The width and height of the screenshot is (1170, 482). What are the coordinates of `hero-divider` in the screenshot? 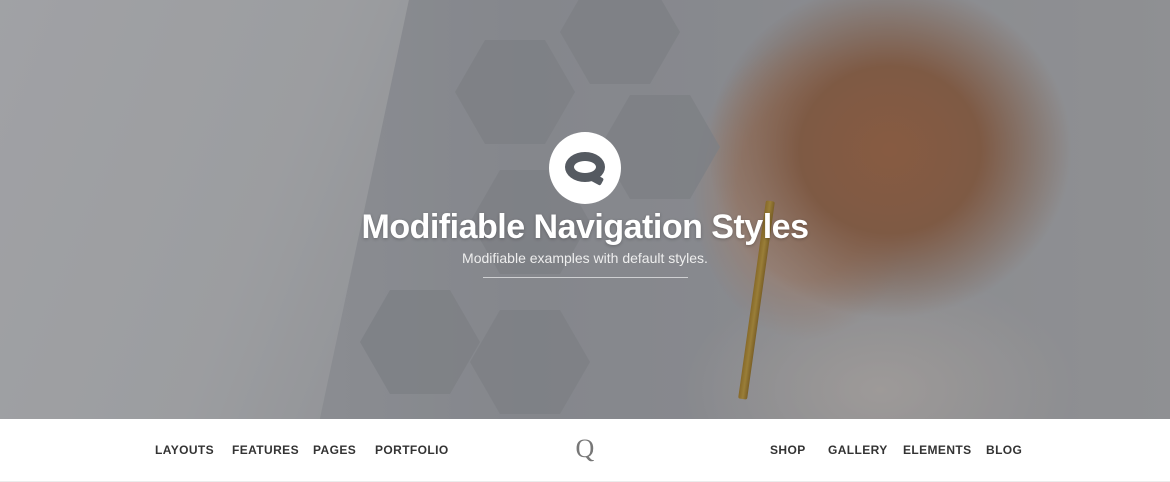 It's located at (585, 277).